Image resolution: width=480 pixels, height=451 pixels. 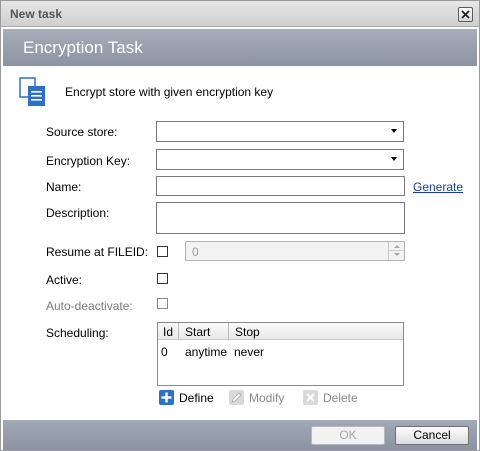 What do you see at coordinates (438, 187) in the screenshot?
I see `generate-link: Generate` at bounding box center [438, 187].